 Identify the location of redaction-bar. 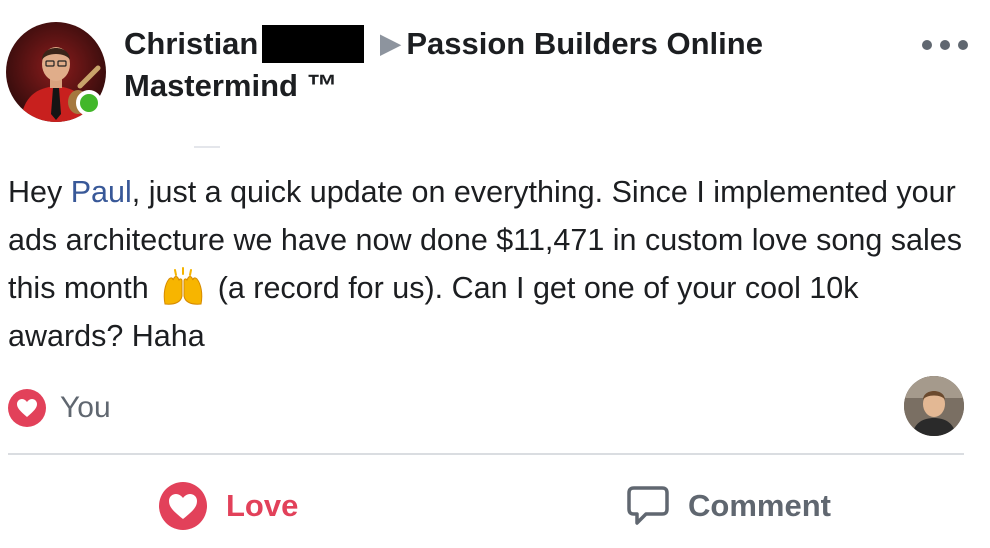
(313, 44).